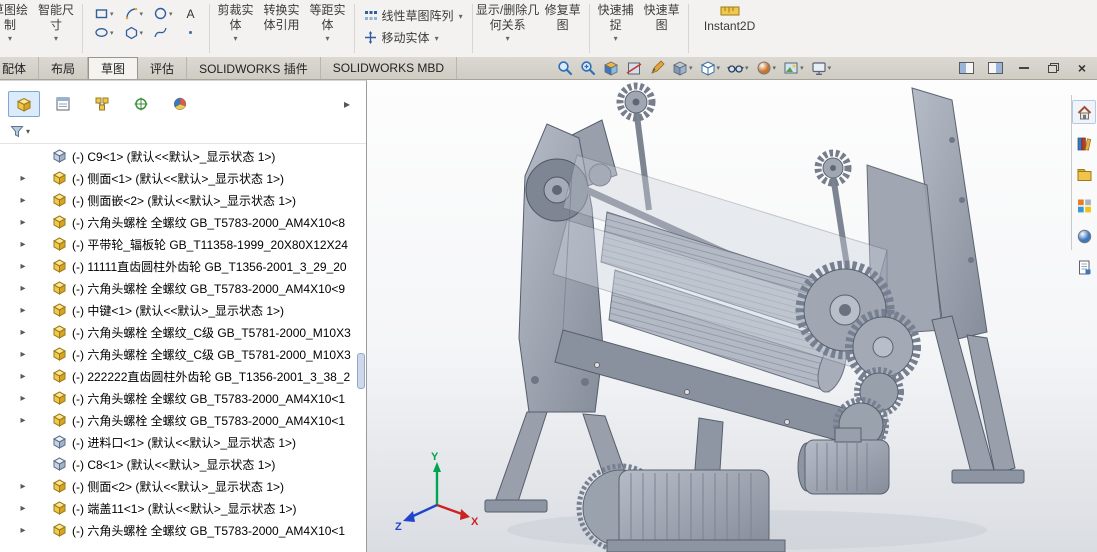 This screenshot has width=1097, height=552. Describe the element at coordinates (1084, 174) in the screenshot. I see `file-explorer-button` at that location.